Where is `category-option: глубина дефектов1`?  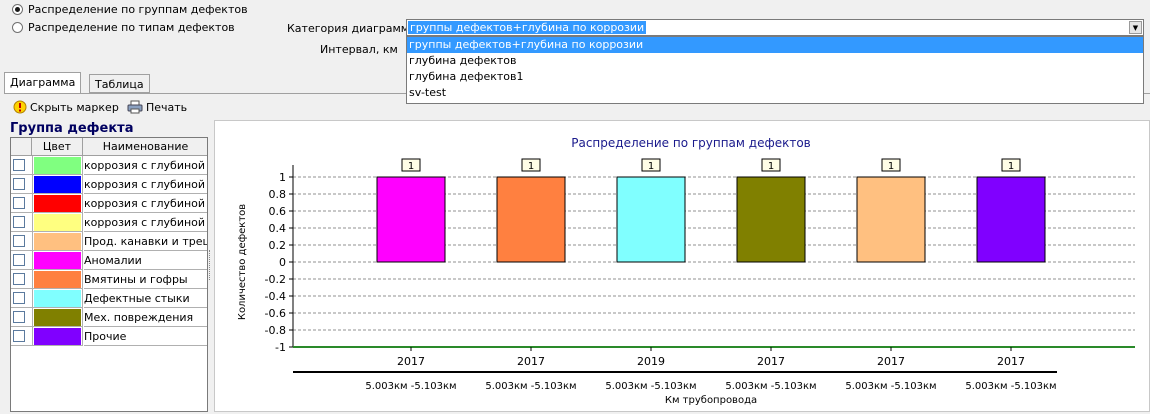
category-option: глубина дефектов1 is located at coordinates (775, 77).